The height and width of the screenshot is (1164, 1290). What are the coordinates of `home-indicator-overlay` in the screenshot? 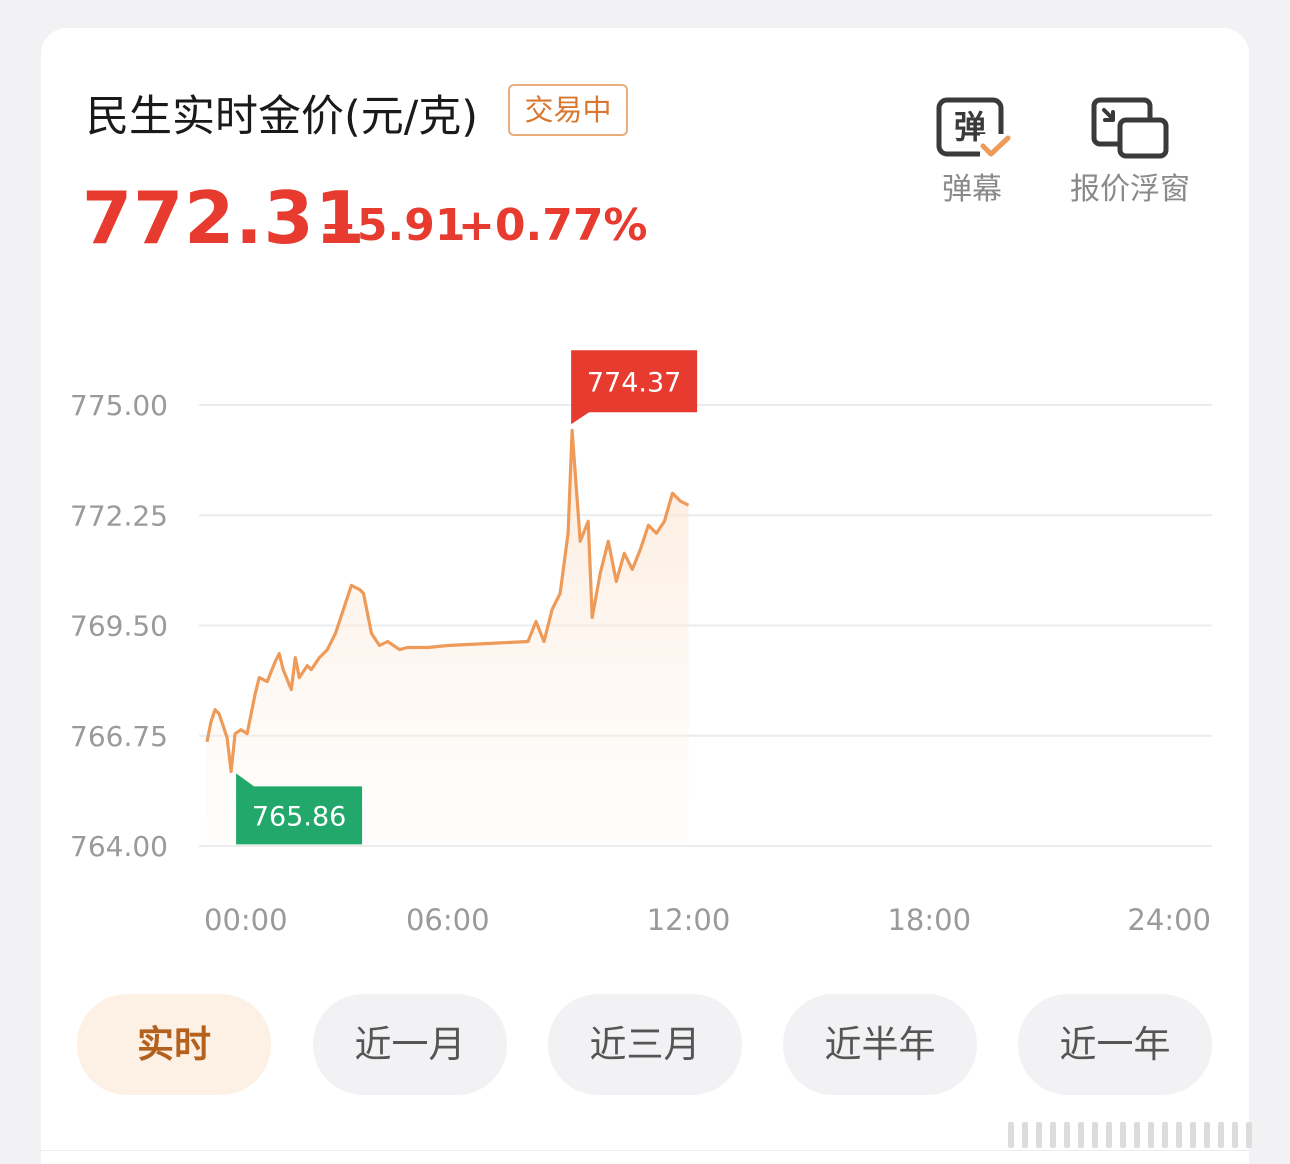 It's located at (1130, 1135).